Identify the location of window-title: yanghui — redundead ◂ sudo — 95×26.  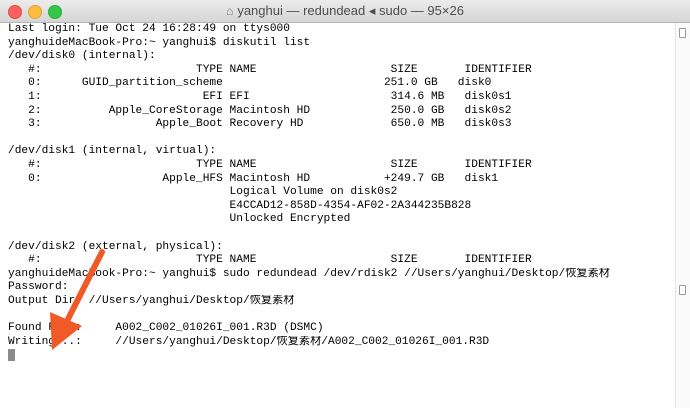
(350, 10).